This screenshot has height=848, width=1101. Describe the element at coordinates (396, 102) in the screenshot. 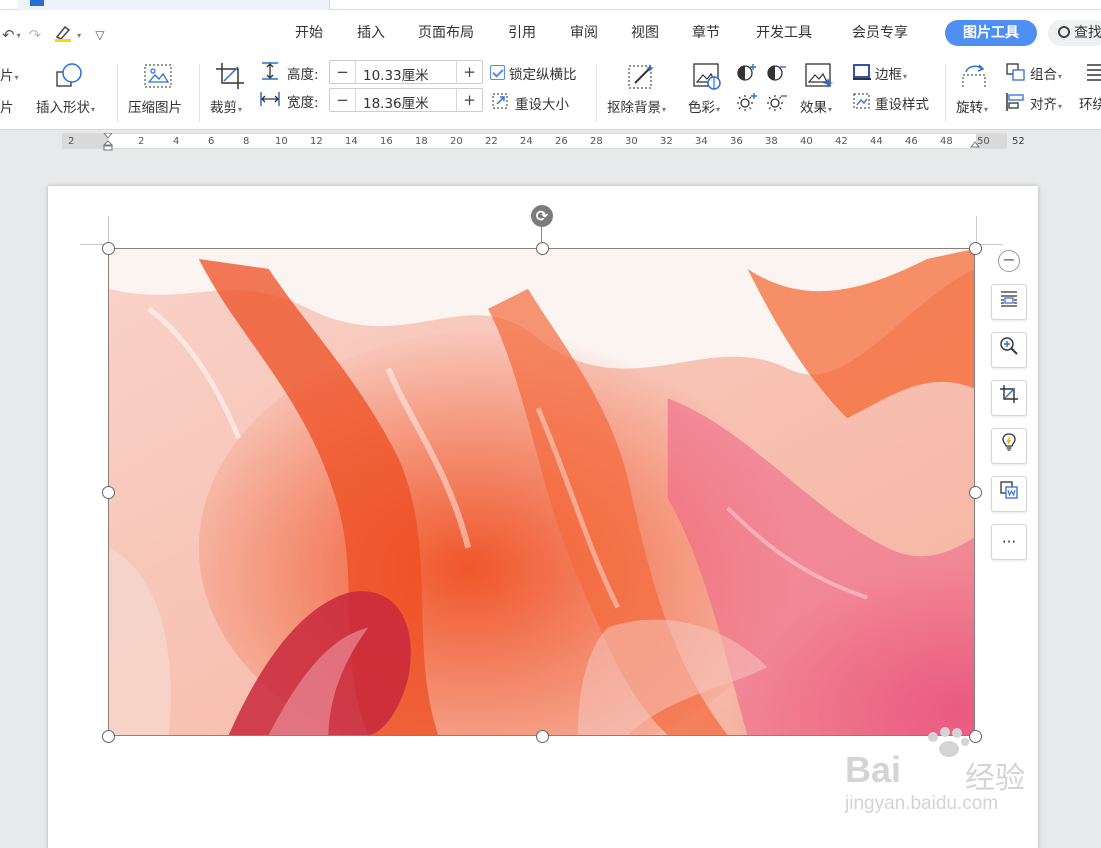

I see `width-value: 18.36厘米` at that location.